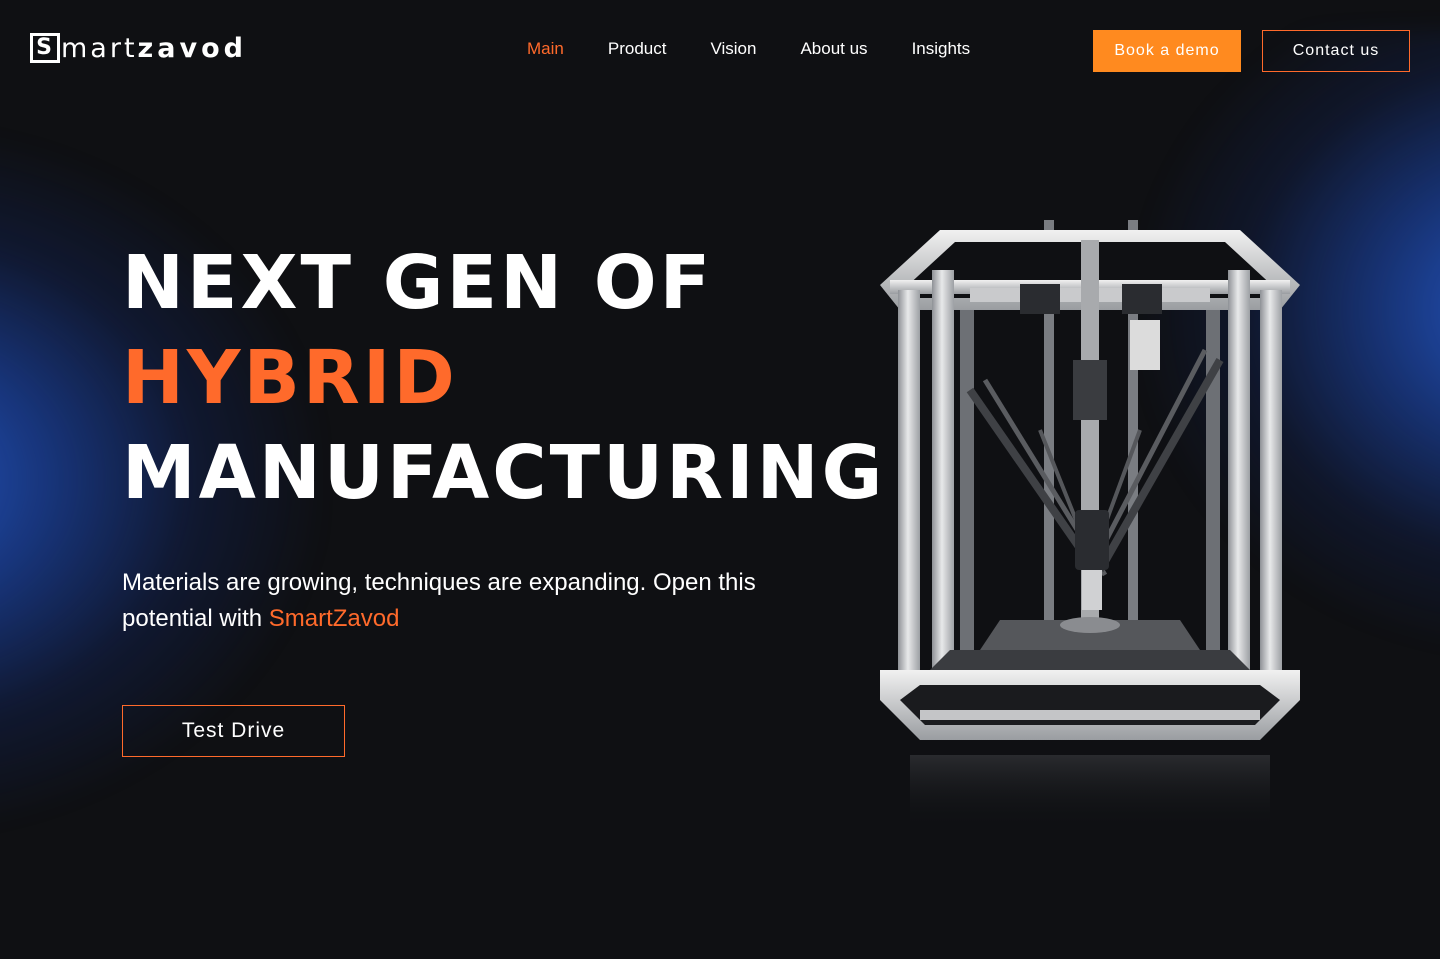 The width and height of the screenshot is (1440, 959). Describe the element at coordinates (192, 48) in the screenshot. I see `logo-text-zavod: zavod` at that location.